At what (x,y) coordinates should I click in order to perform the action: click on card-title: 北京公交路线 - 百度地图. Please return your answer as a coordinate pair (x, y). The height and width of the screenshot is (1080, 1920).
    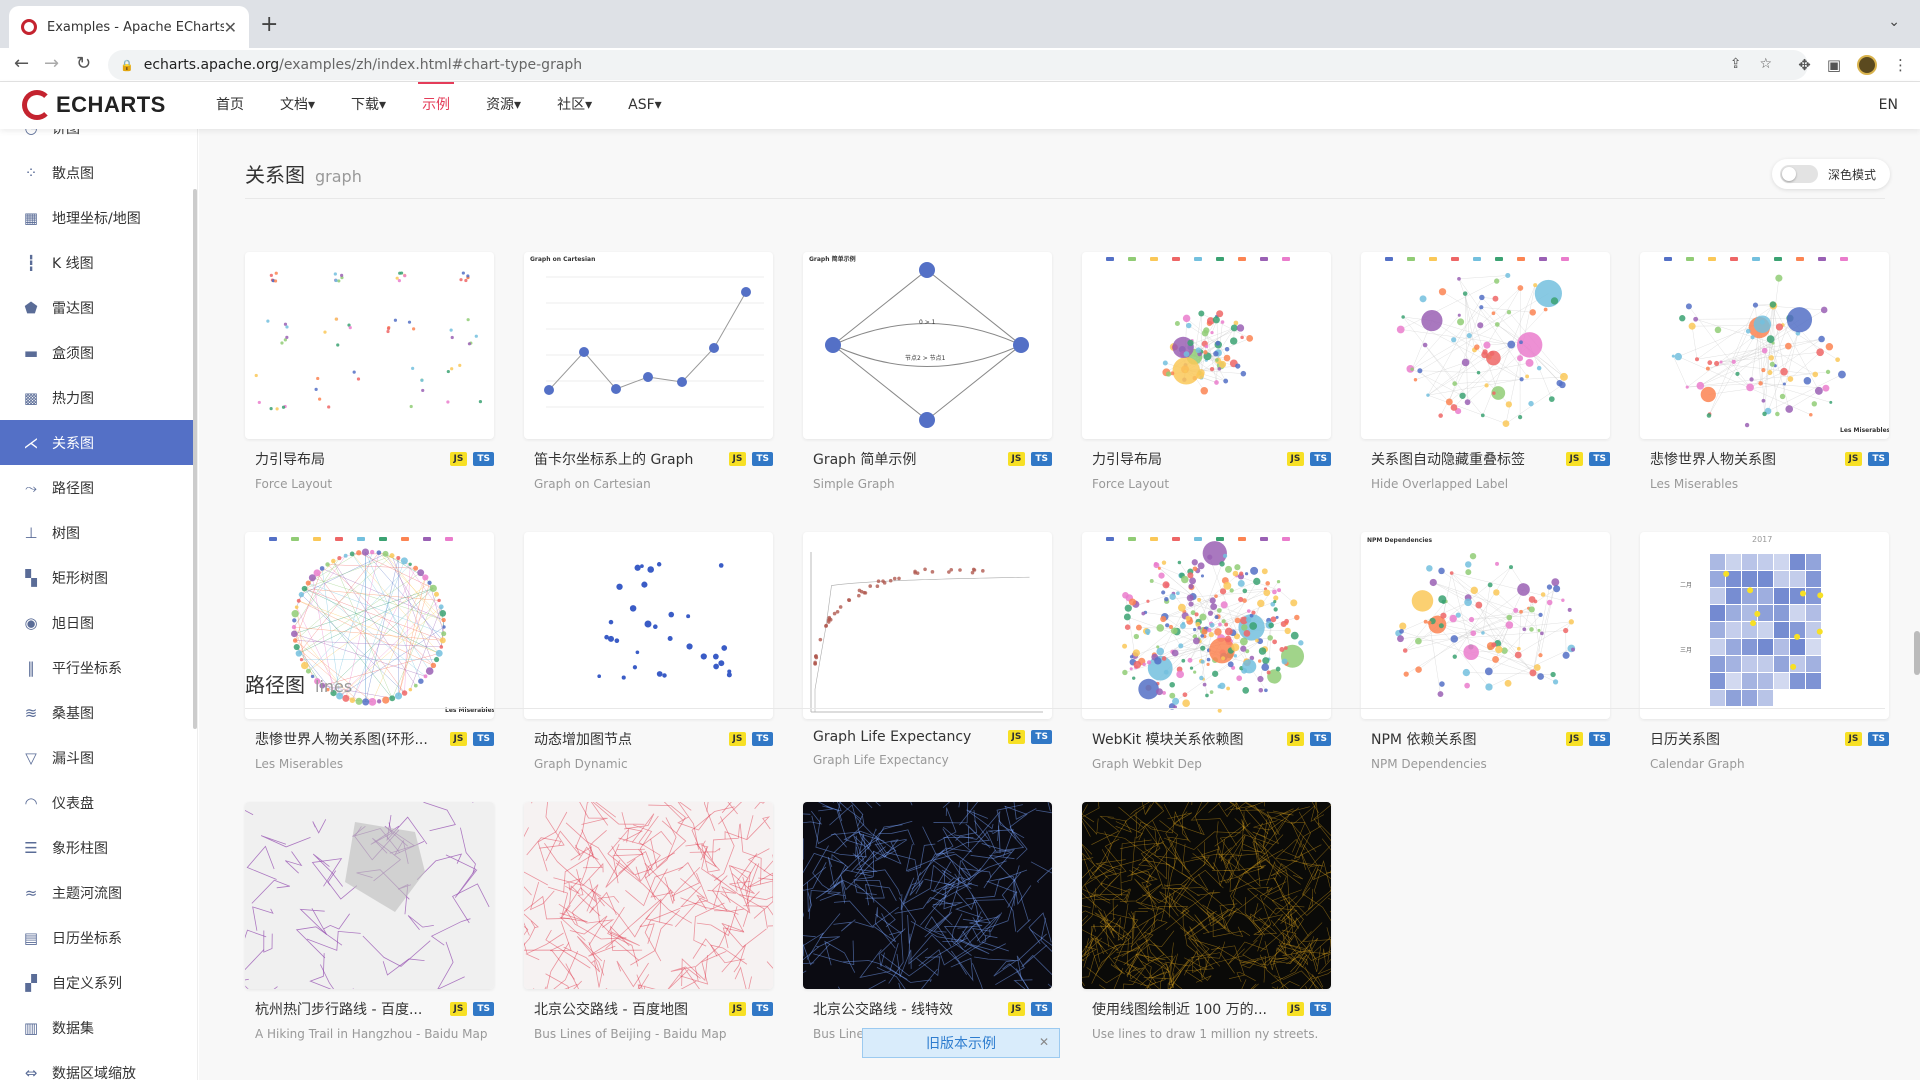
    Looking at the image, I should click on (628, 1009).